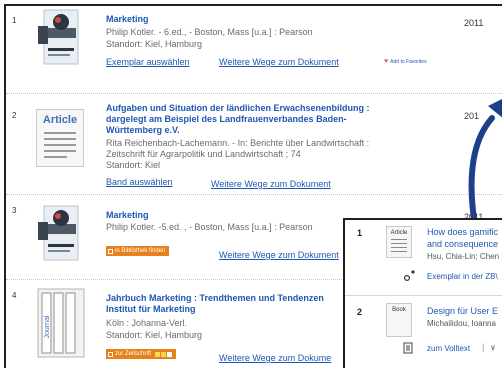 The width and height of the screenshot is (502, 368). I want to click on more-ways-link: Weitere Wege zum Dokume, so click(275, 358).